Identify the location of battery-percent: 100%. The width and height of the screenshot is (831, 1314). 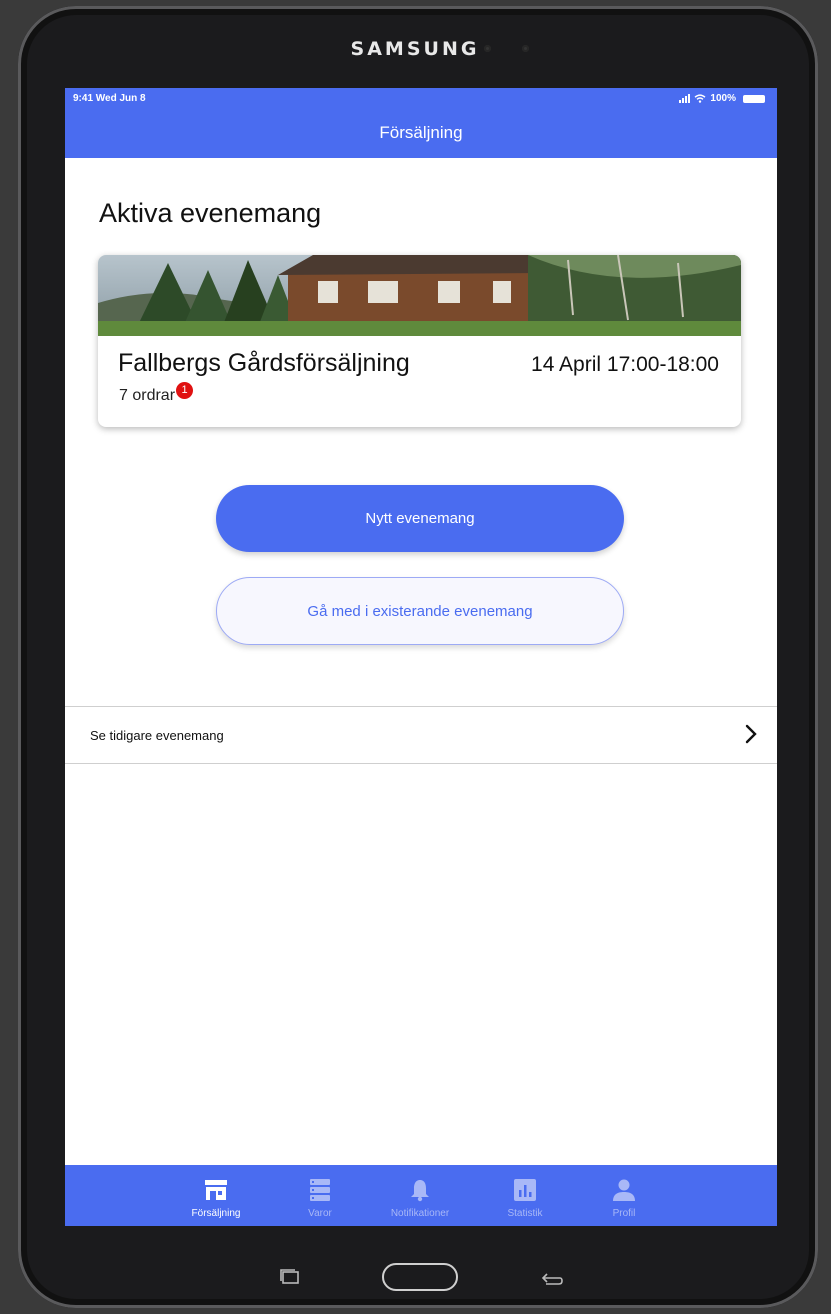
(723, 98).